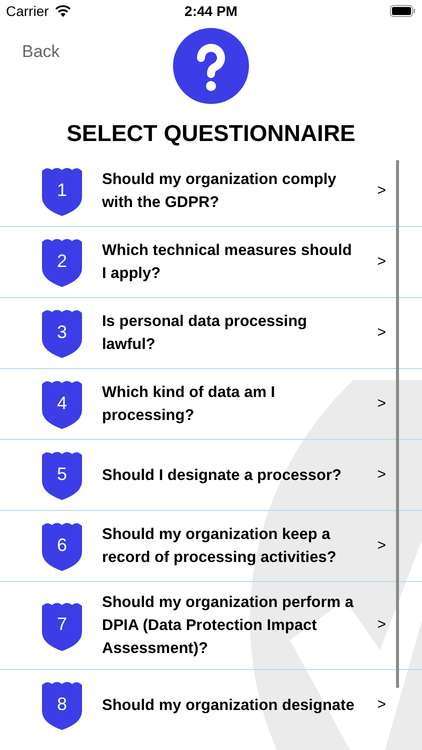  What do you see at coordinates (27, 11) in the screenshot?
I see `carrier-label: Carrier` at bounding box center [27, 11].